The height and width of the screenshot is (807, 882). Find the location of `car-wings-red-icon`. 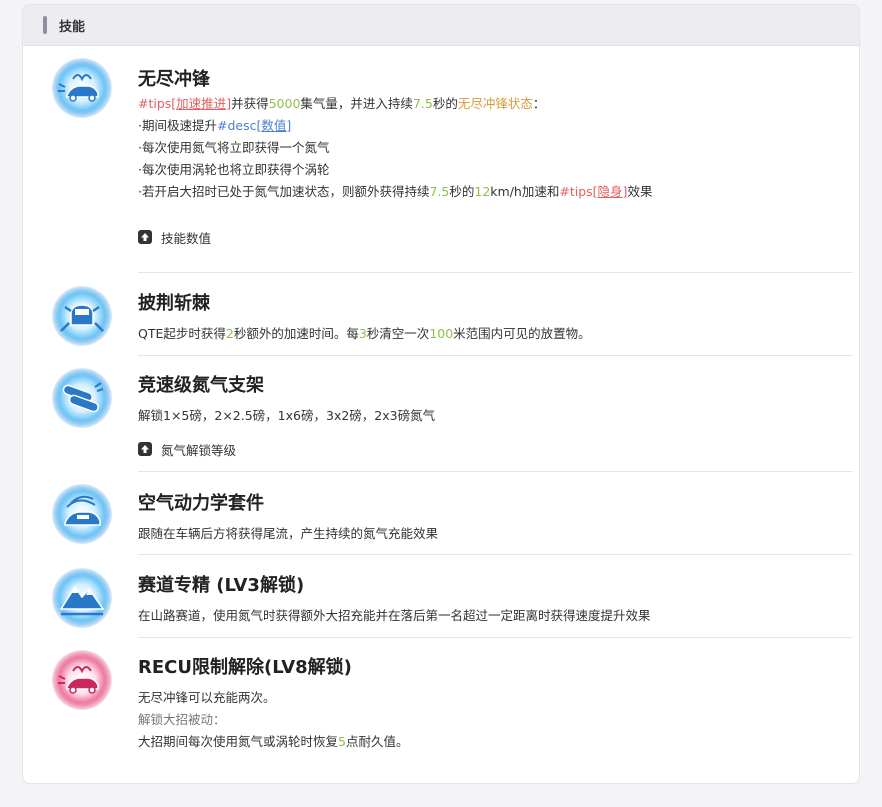

car-wings-red-icon is located at coordinates (82, 680).